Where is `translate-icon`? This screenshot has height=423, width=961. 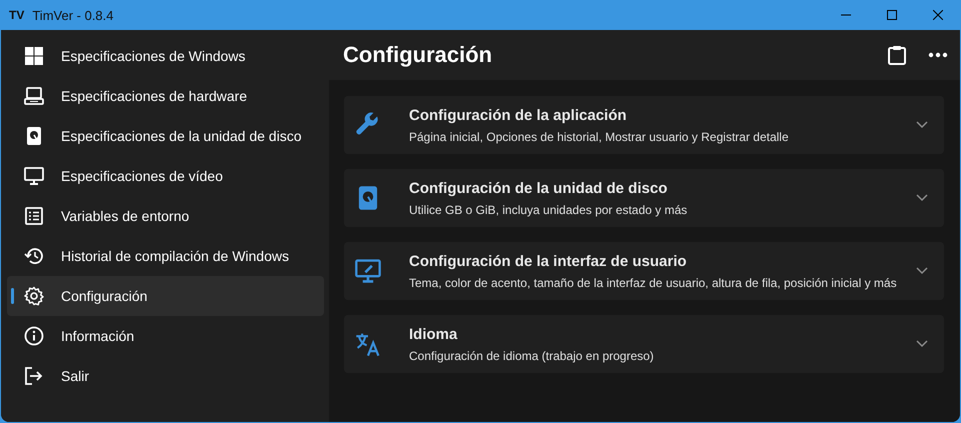 translate-icon is located at coordinates (368, 344).